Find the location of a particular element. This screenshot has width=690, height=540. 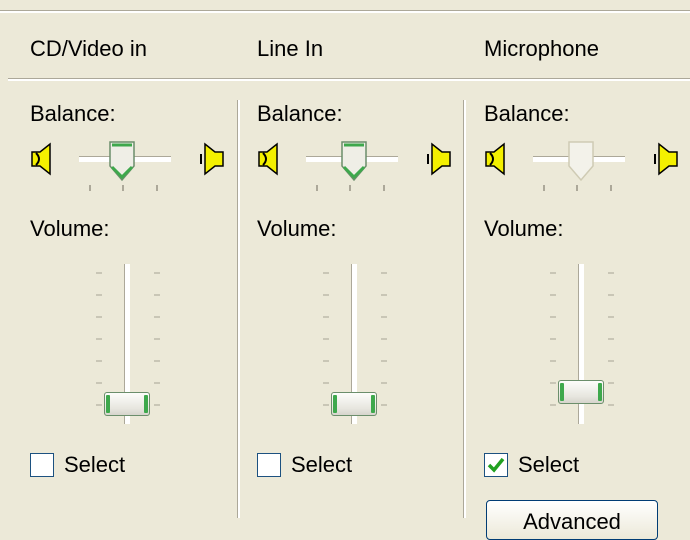

header-separator is located at coordinates (349, 79).